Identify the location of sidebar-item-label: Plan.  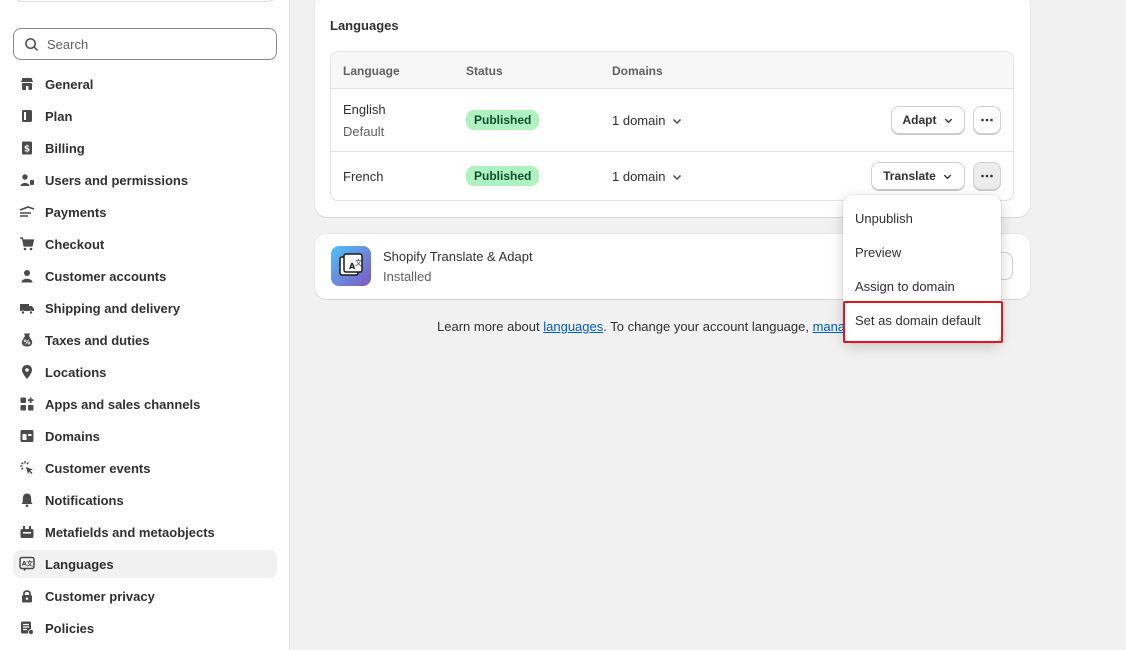
(59, 116).